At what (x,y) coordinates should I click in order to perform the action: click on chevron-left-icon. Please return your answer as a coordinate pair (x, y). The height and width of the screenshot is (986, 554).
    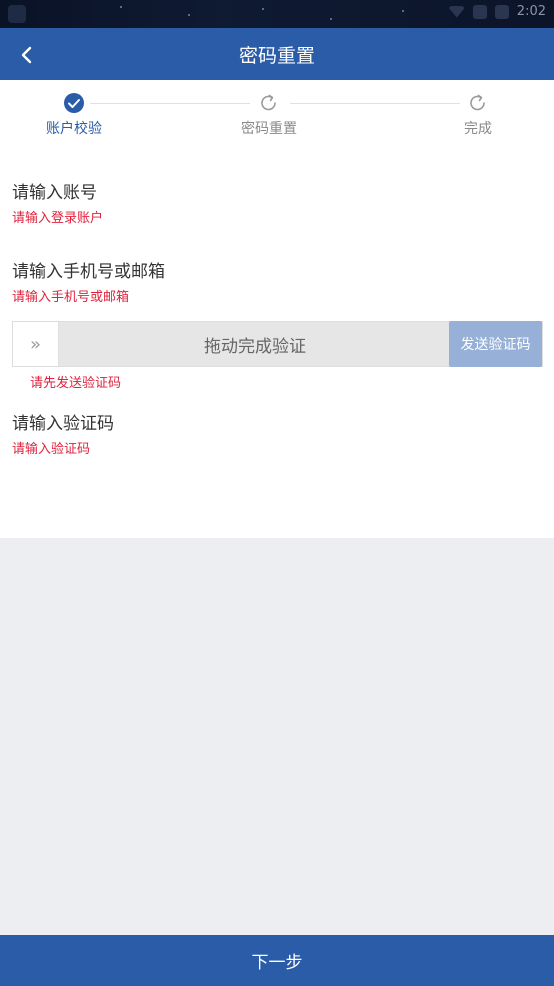
    Looking at the image, I should click on (26, 55).